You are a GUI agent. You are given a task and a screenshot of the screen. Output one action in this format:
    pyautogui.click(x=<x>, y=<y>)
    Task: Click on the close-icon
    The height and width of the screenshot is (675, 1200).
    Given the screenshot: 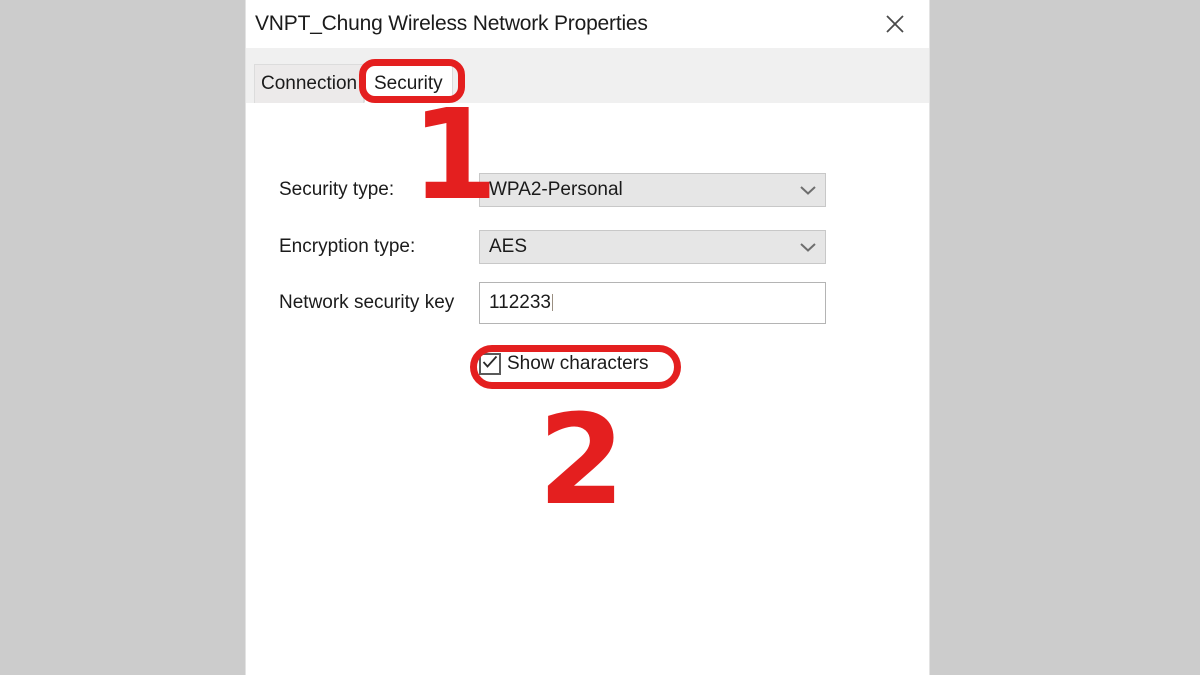 What is the action you would take?
    pyautogui.click(x=895, y=24)
    